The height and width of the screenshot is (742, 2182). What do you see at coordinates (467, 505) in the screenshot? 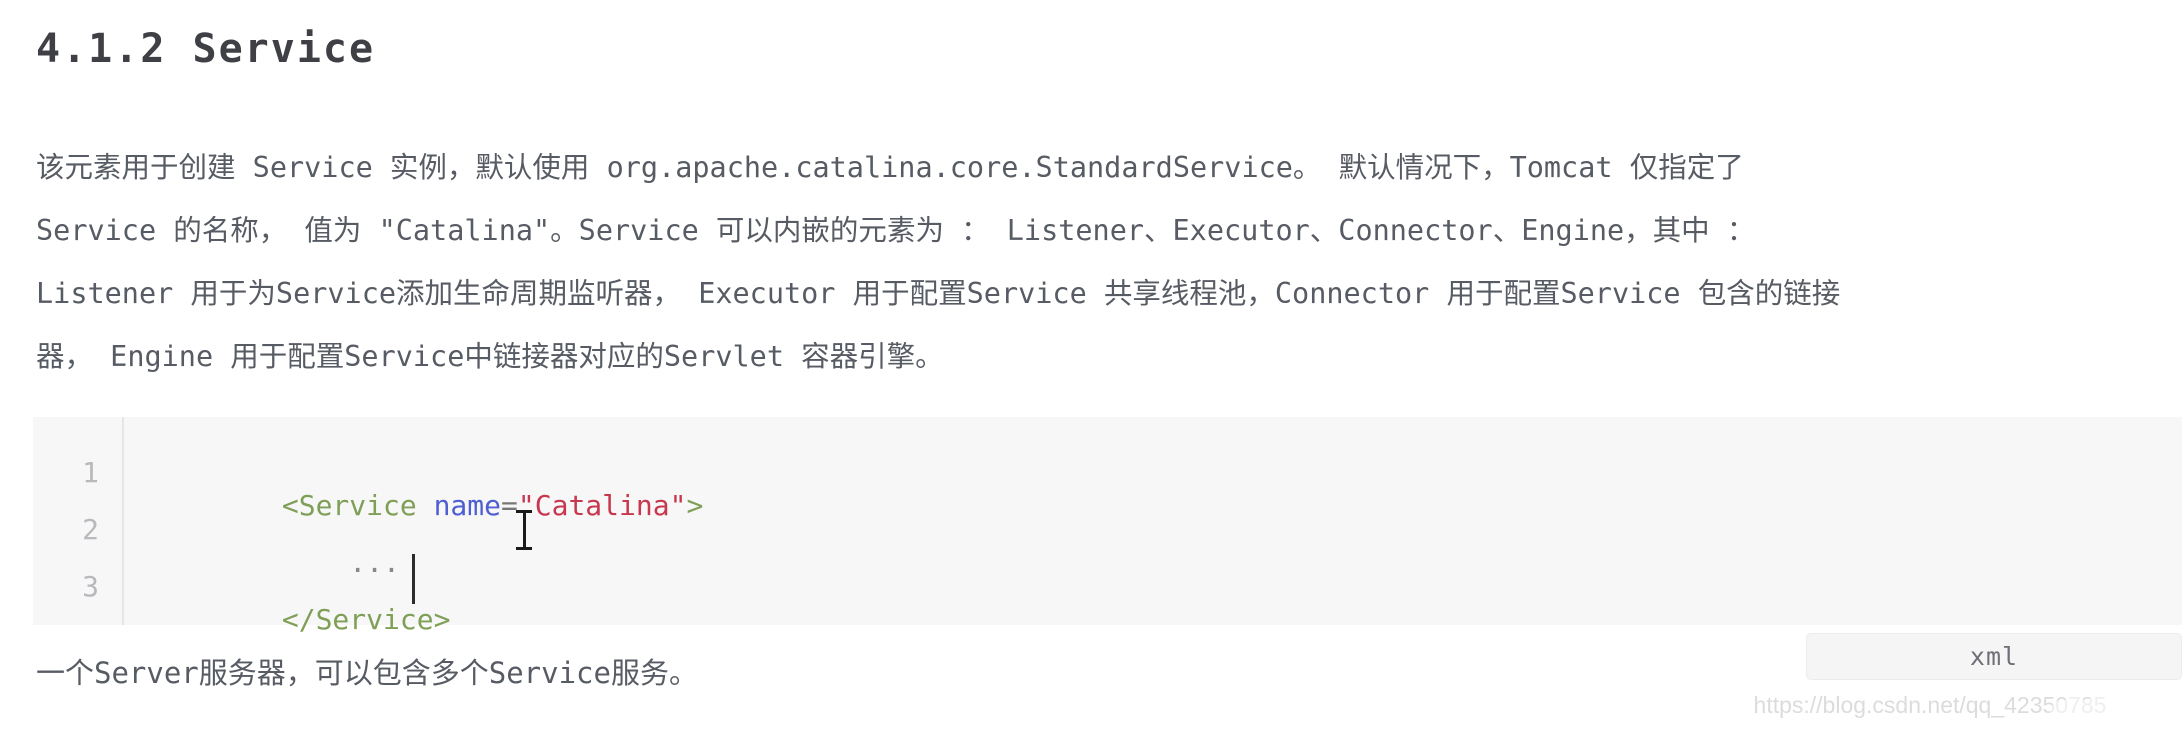
I see `code-token-attribute: name` at bounding box center [467, 505].